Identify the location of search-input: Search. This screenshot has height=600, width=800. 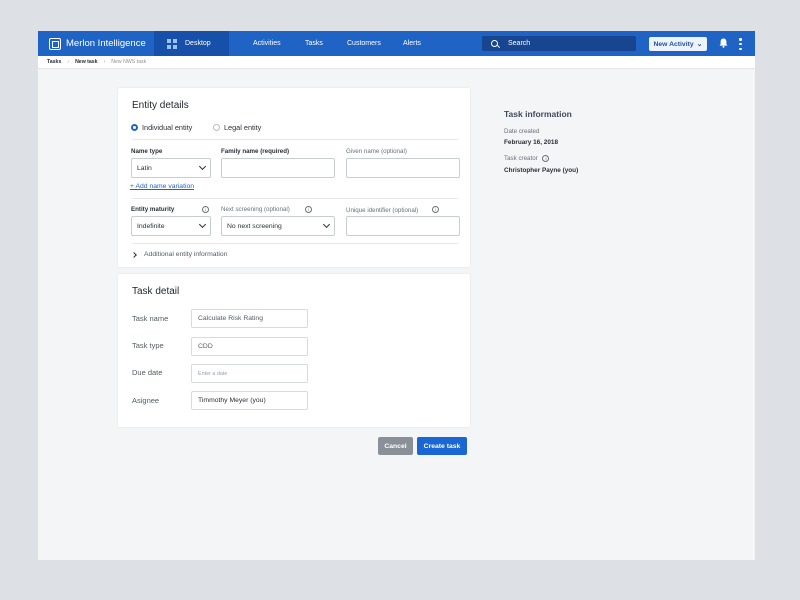
(559, 43).